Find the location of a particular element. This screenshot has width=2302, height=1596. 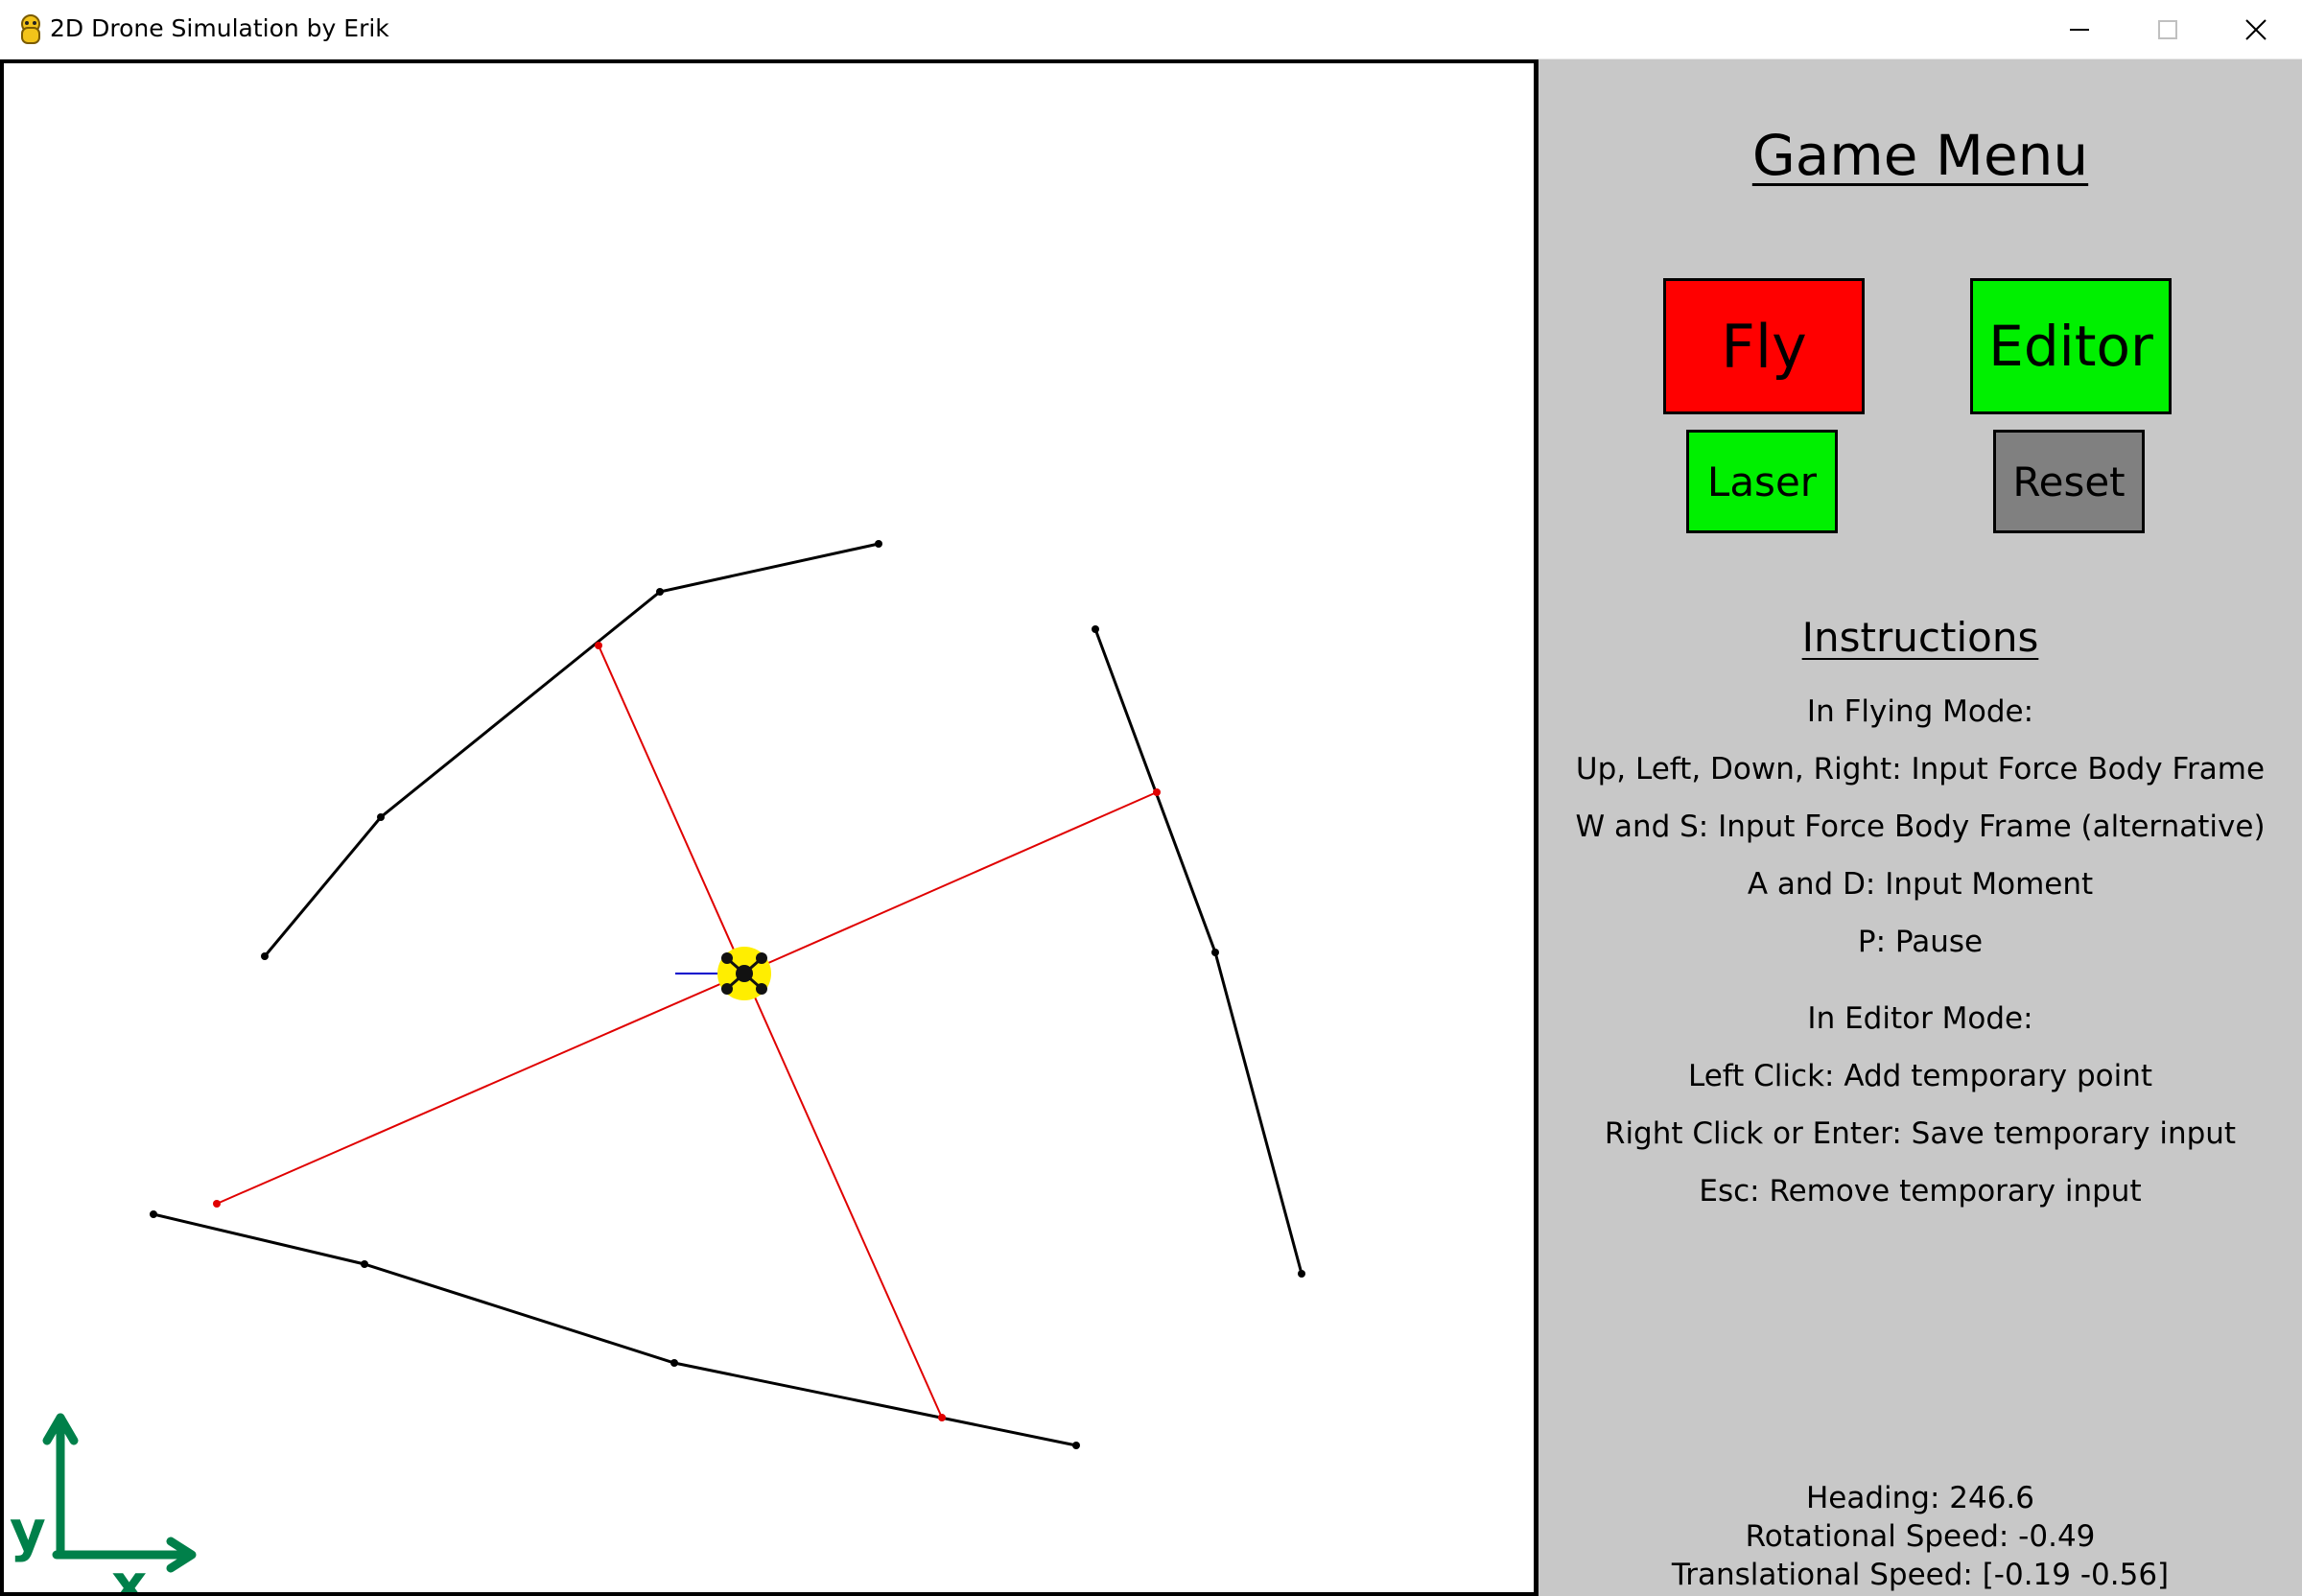

heading-readout: Heading: 246.6 is located at coordinates (1920, 1498).